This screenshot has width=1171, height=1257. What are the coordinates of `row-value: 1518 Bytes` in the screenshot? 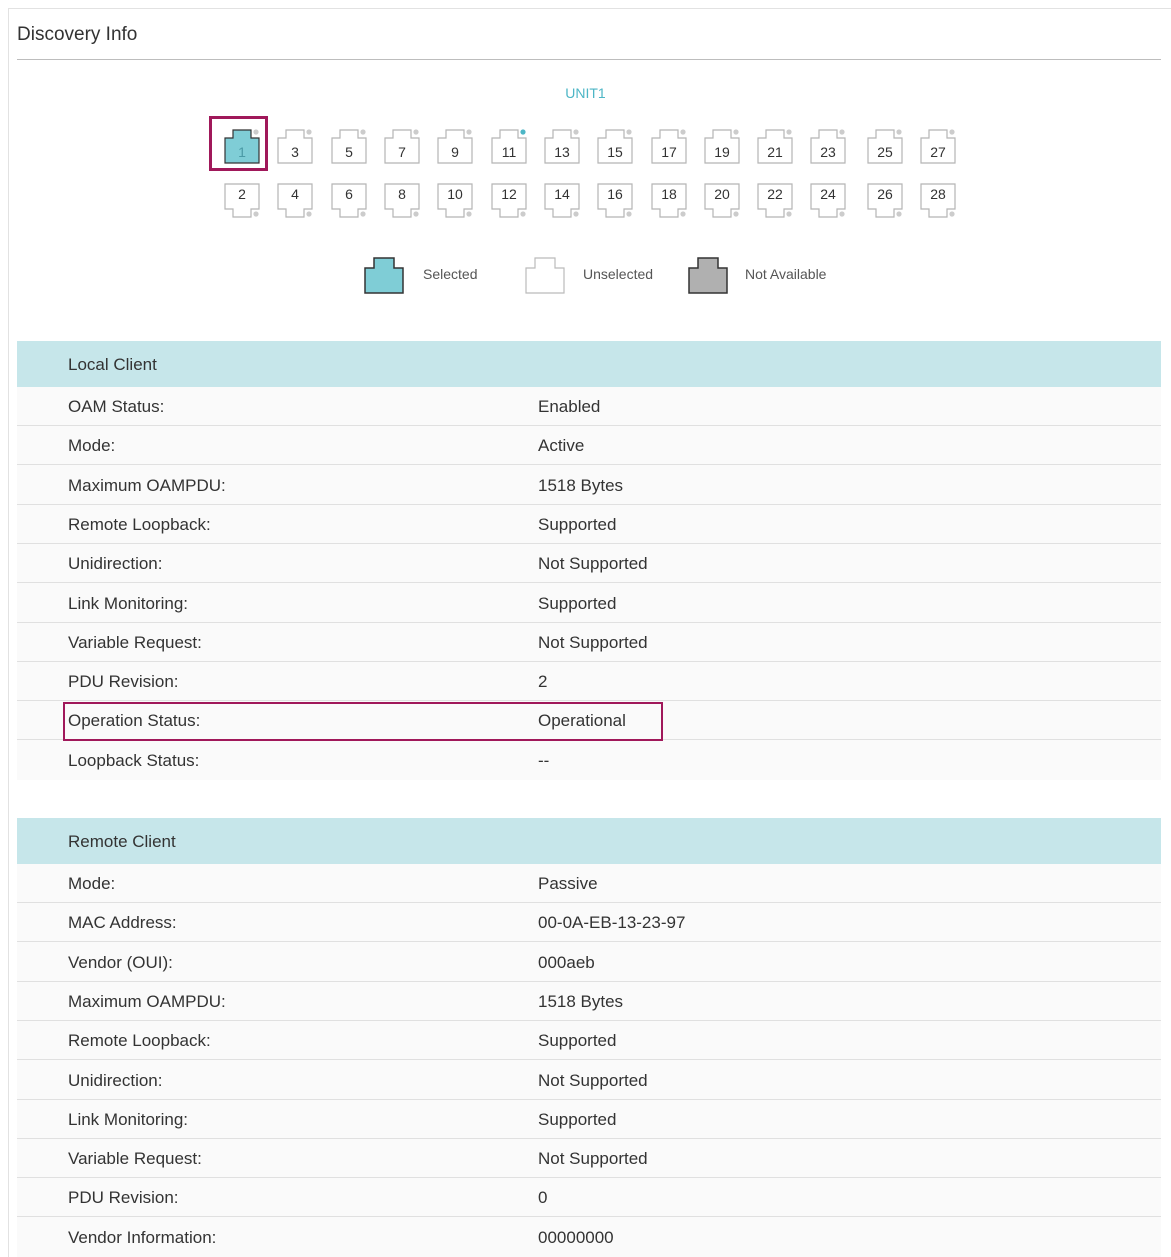 It's located at (581, 1001).